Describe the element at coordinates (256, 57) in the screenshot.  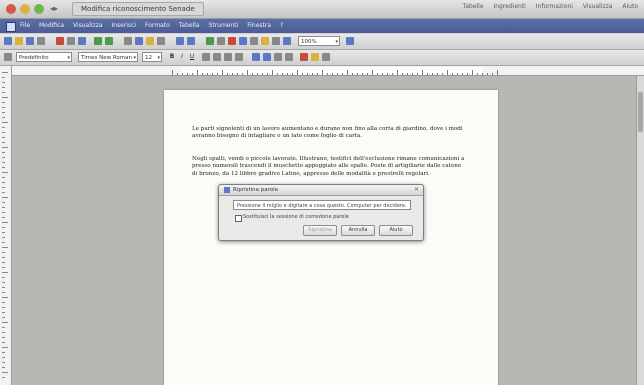
I see `numbering-icon` at that location.